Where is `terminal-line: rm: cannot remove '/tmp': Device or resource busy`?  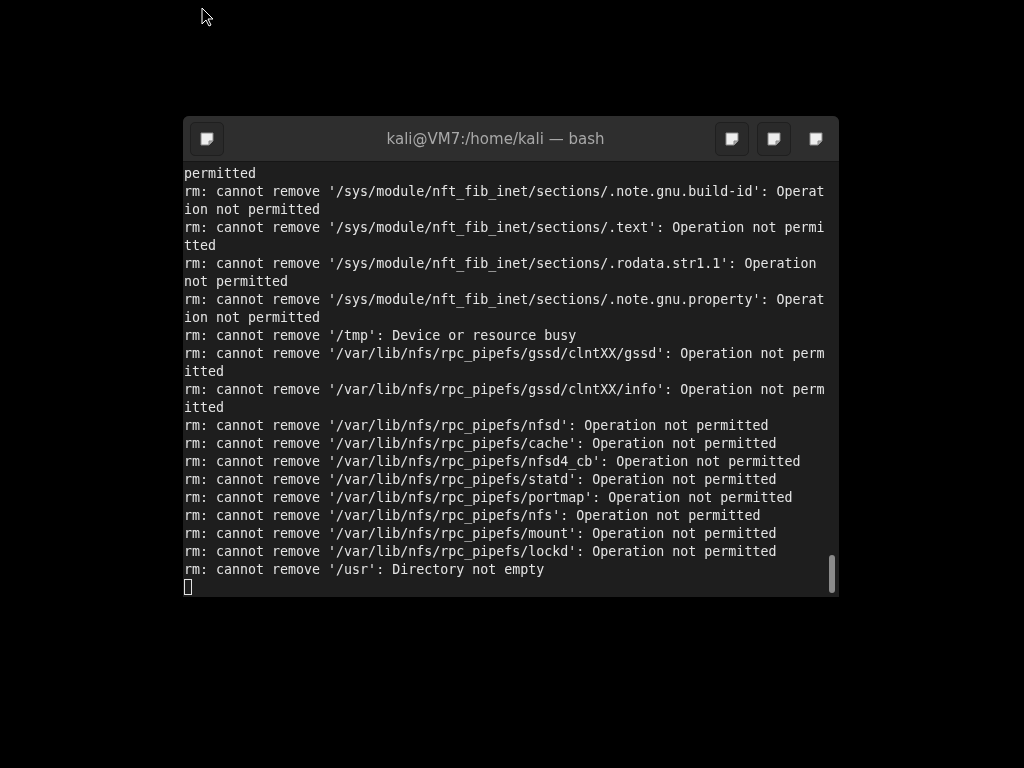 terminal-line: rm: cannot remove '/tmp': Device or resource busy is located at coordinates (381, 336).